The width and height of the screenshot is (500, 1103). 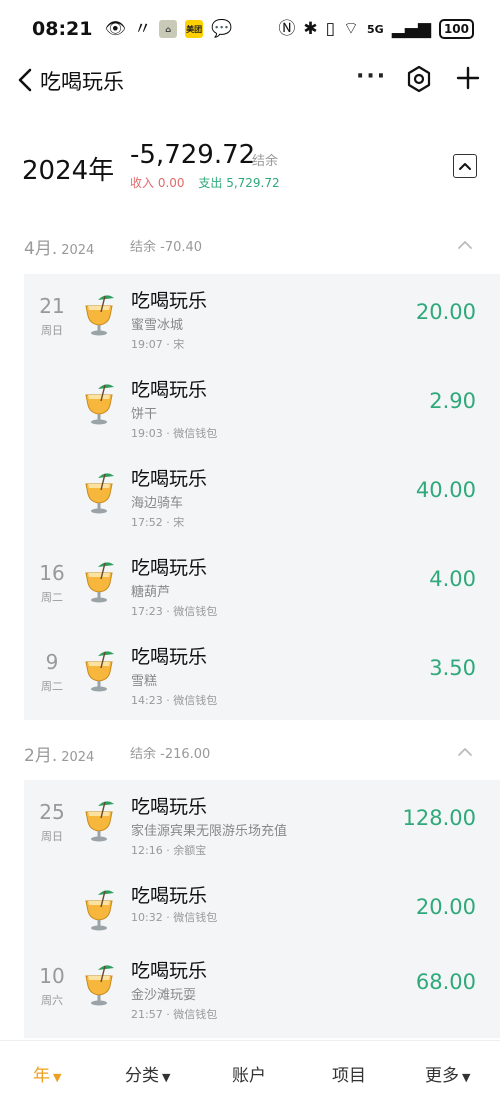 What do you see at coordinates (47, 1073) in the screenshot?
I see `tab-year: 年 ▼` at bounding box center [47, 1073].